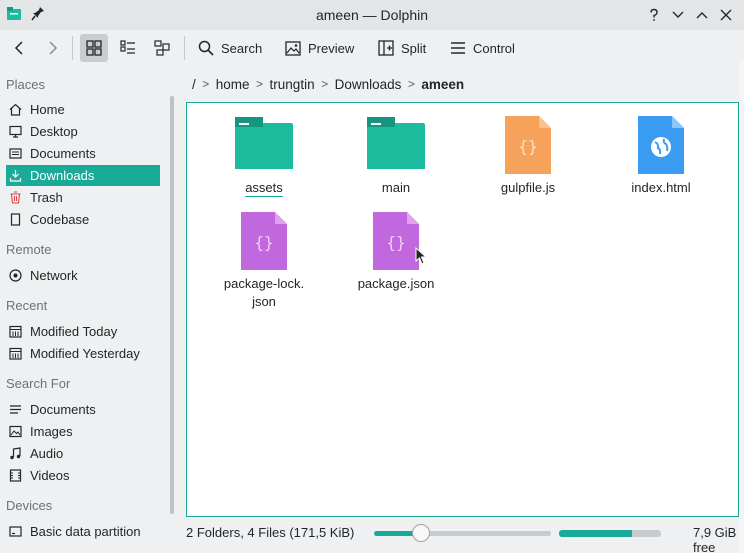  I want to click on icons-view-button, so click(94, 48).